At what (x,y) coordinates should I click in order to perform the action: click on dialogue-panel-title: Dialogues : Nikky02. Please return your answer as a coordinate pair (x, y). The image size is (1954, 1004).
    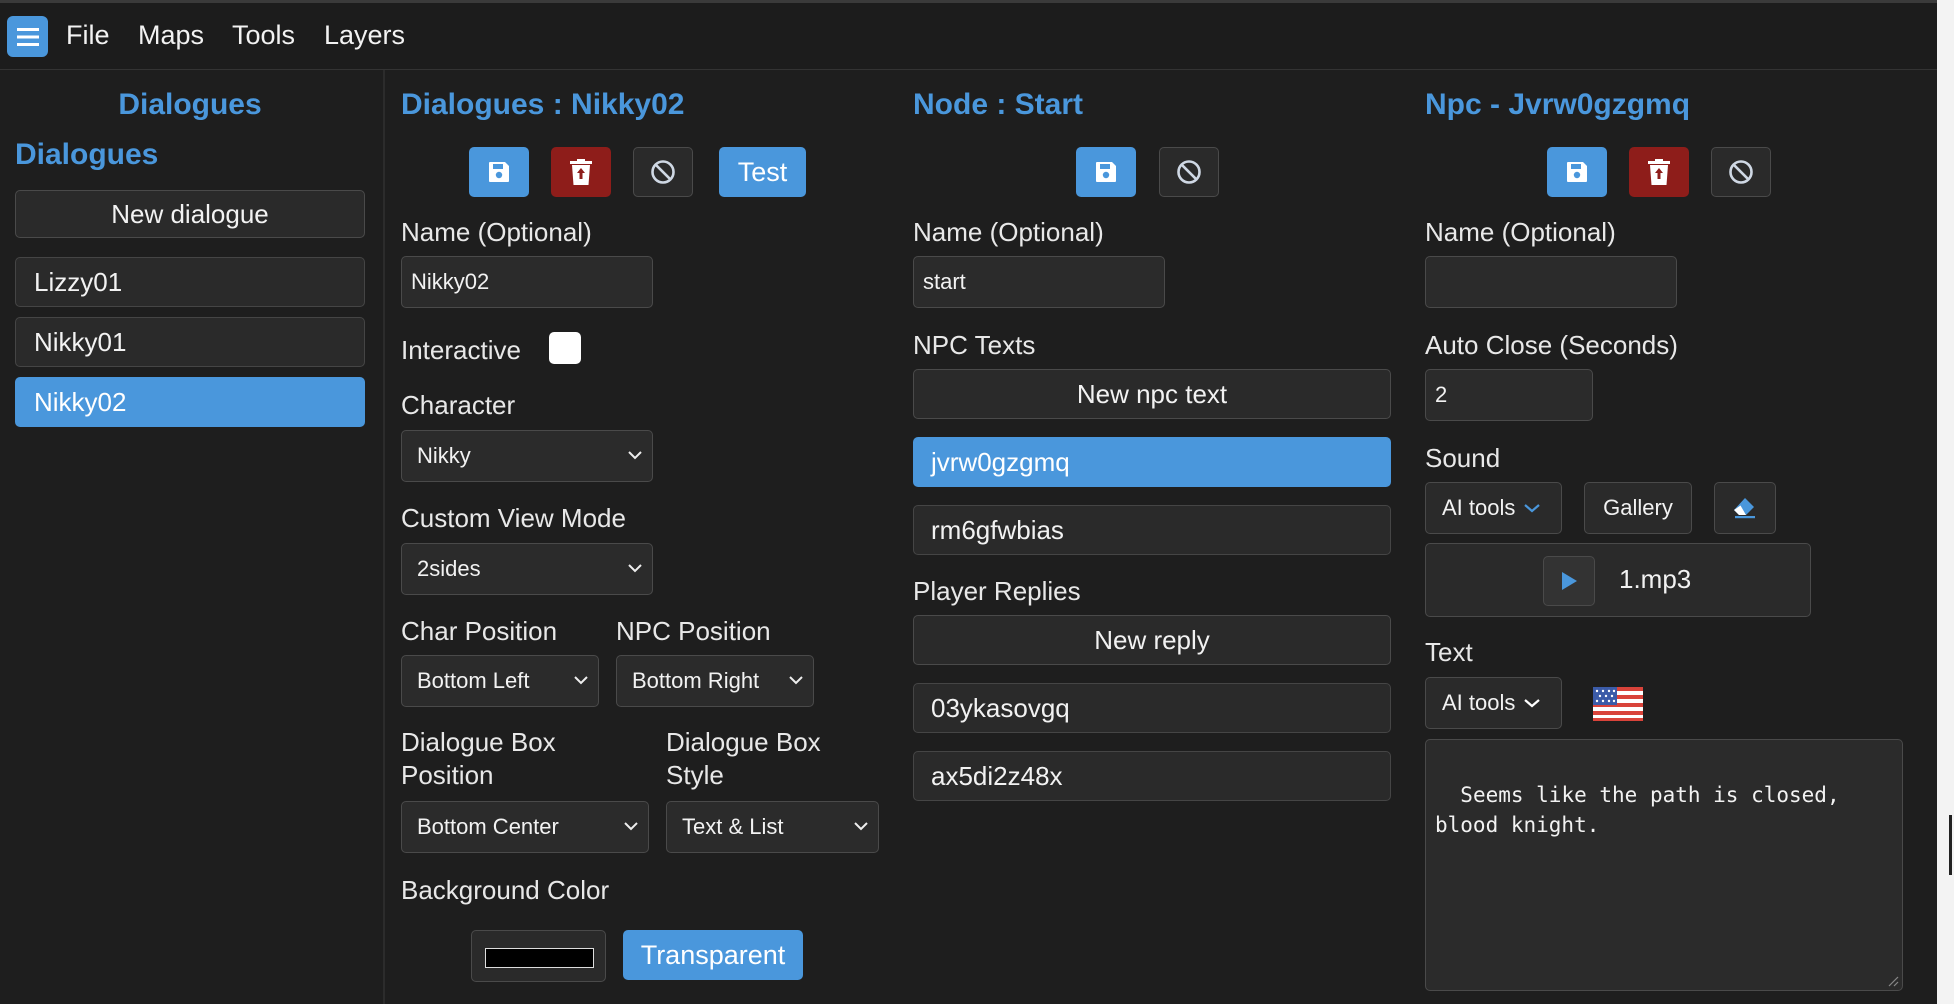
    Looking at the image, I should click on (543, 104).